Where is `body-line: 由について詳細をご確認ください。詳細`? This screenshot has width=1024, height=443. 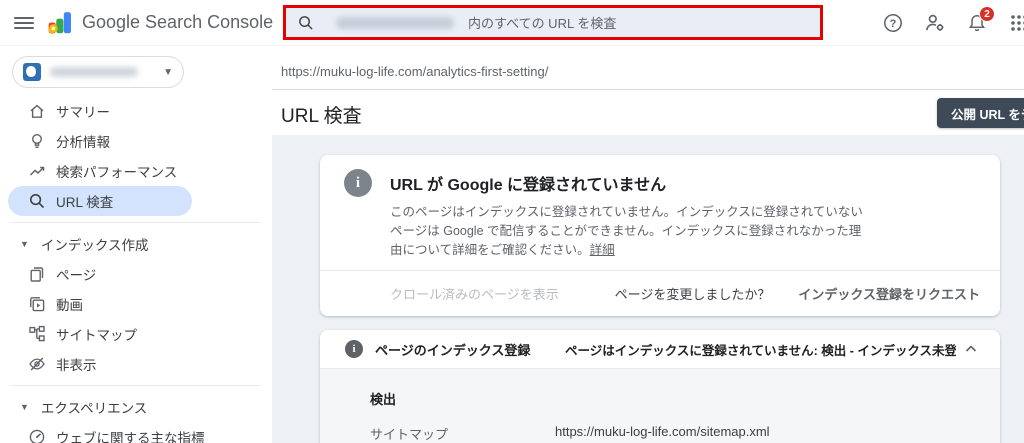 body-line: 由について詳細をご確認ください。詳細 is located at coordinates (683, 250).